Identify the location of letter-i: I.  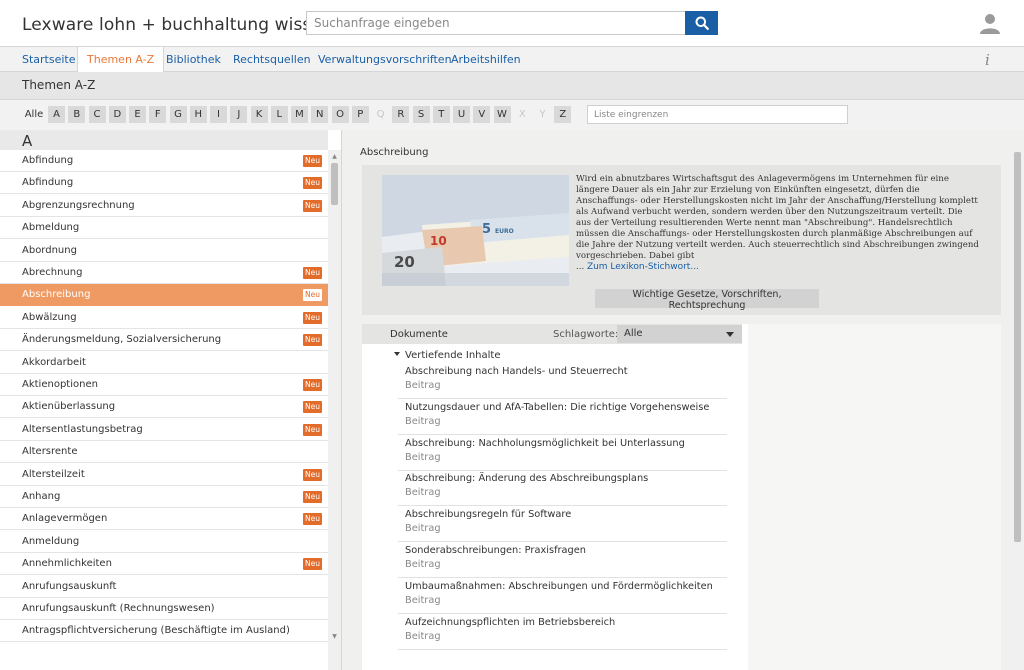
(218, 114).